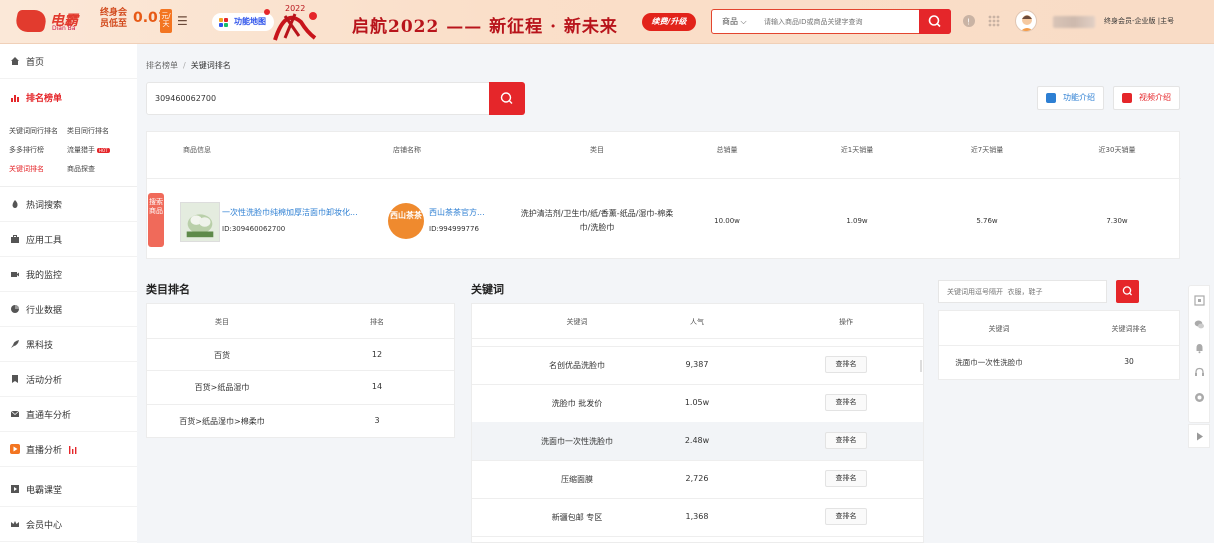 The width and height of the screenshot is (1214, 543). What do you see at coordinates (33, 131) in the screenshot?
I see `subnav-keyword-peer: 关键词同行排名` at bounding box center [33, 131].